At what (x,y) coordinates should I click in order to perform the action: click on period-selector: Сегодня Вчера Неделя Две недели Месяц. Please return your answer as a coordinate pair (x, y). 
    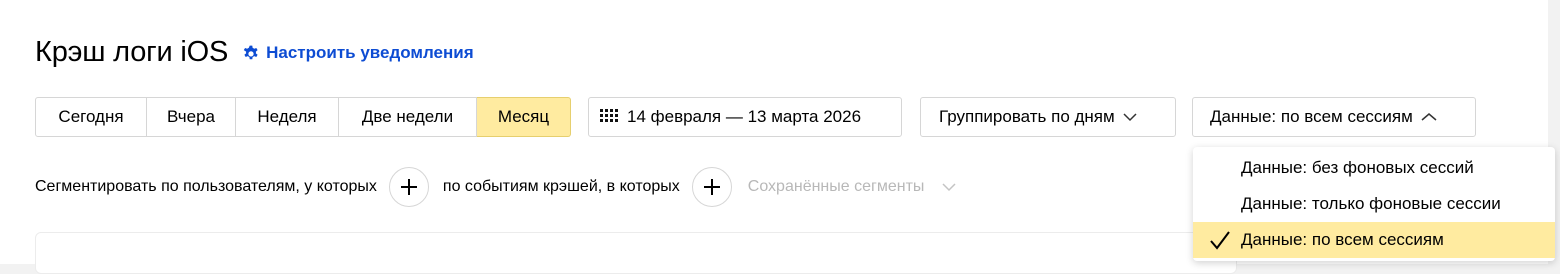
    Looking at the image, I should click on (303, 117).